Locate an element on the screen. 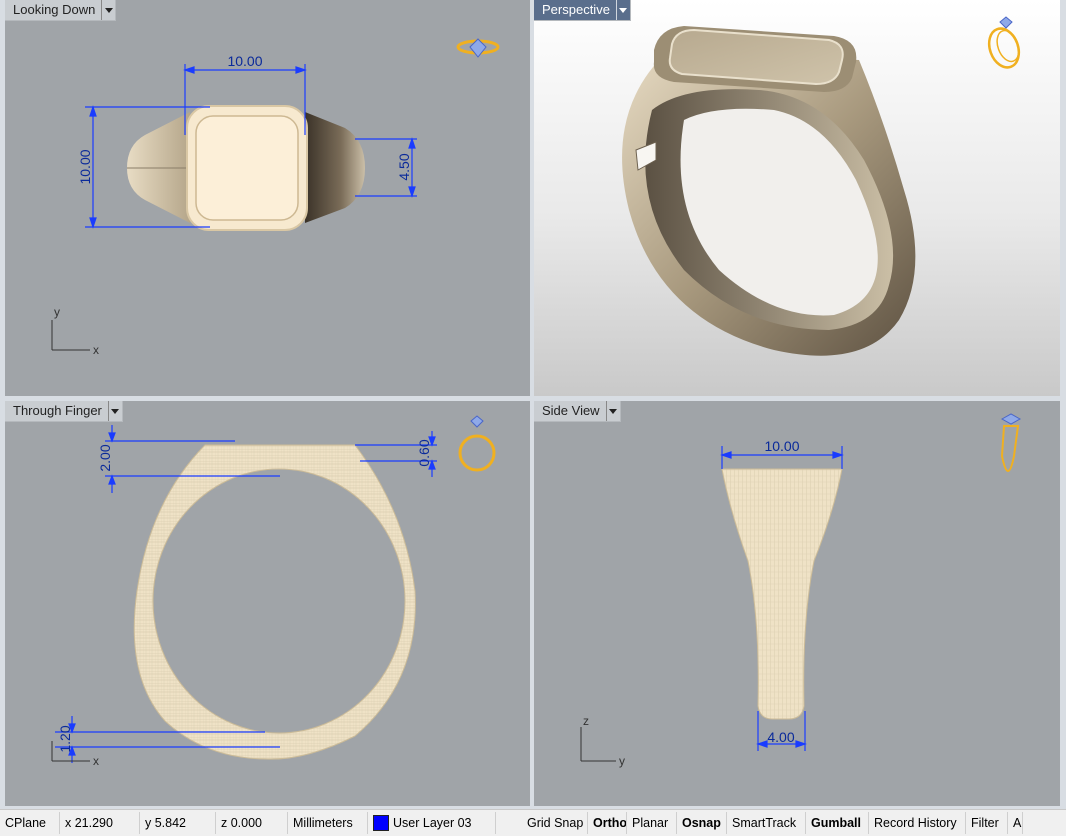  viewport-title: Perspective is located at coordinates (575, 10).